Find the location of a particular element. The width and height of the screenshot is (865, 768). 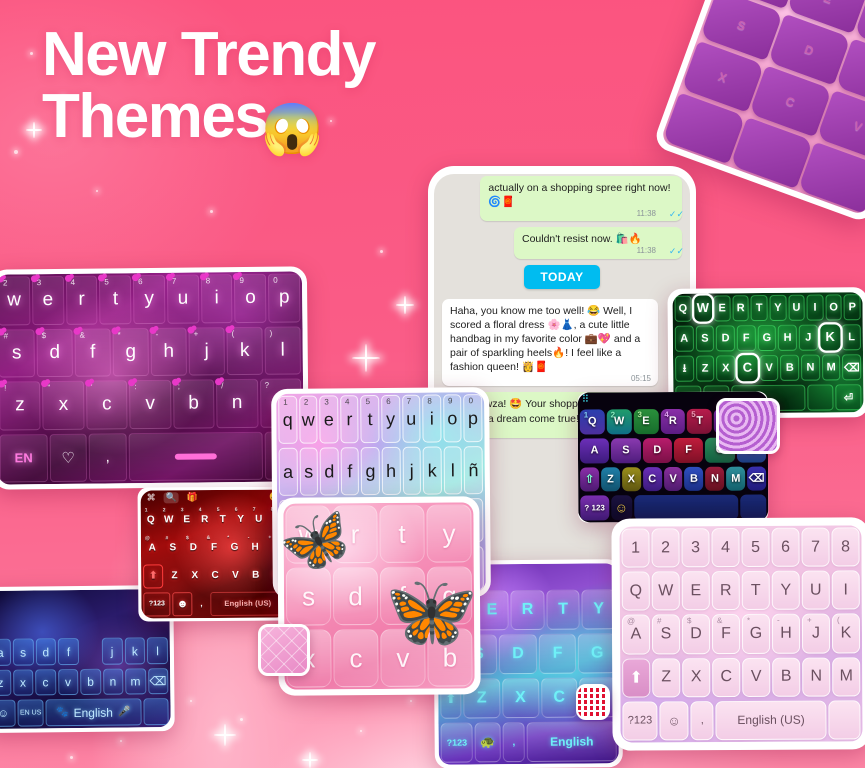

key-u: 7u is located at coordinates (411, 419).